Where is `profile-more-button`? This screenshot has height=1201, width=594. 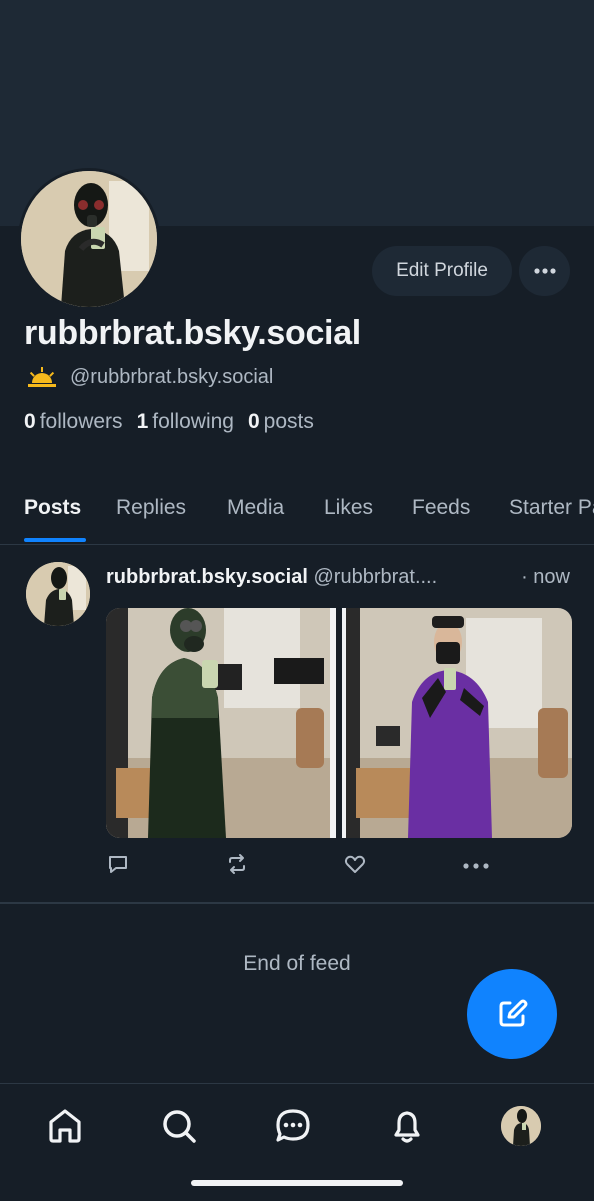
profile-more-button is located at coordinates (544, 271).